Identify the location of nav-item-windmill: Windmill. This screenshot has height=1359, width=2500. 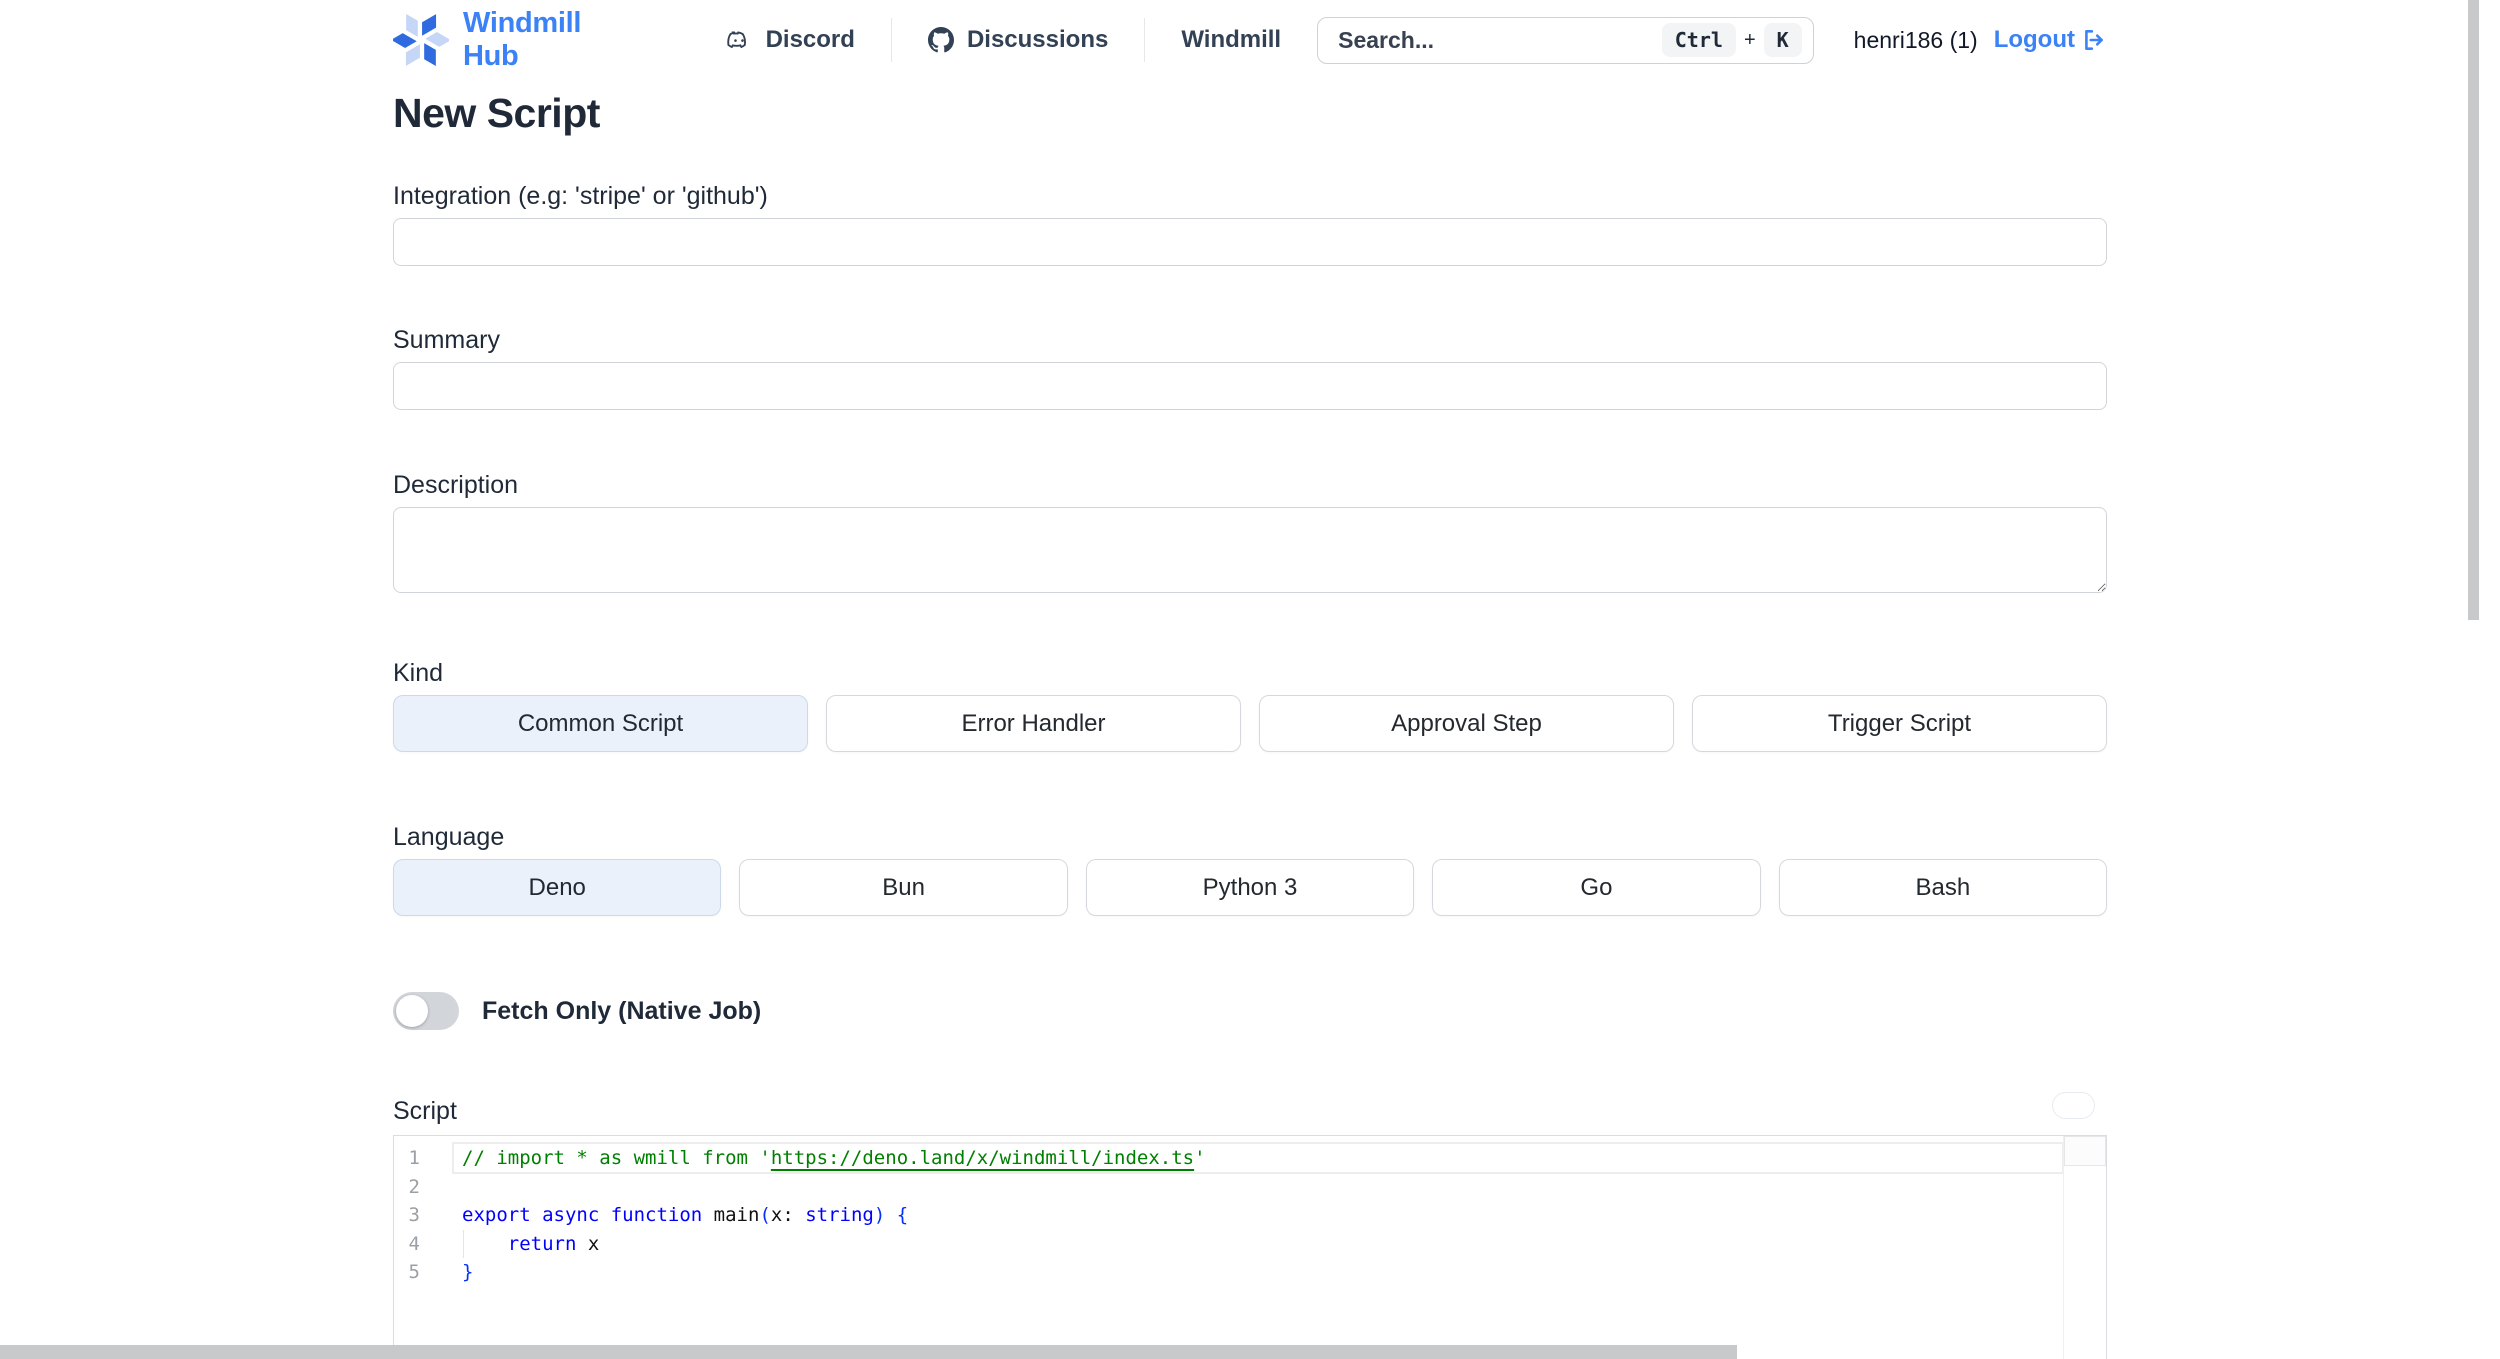
(1231, 40).